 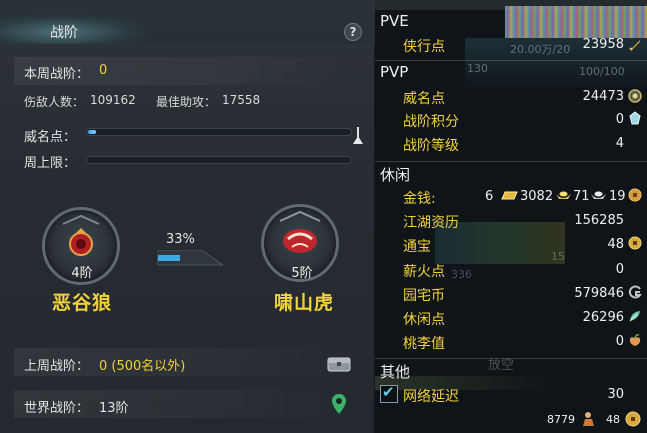 What do you see at coordinates (563, 195) in the screenshot?
I see `gold-ingot-icon` at bounding box center [563, 195].